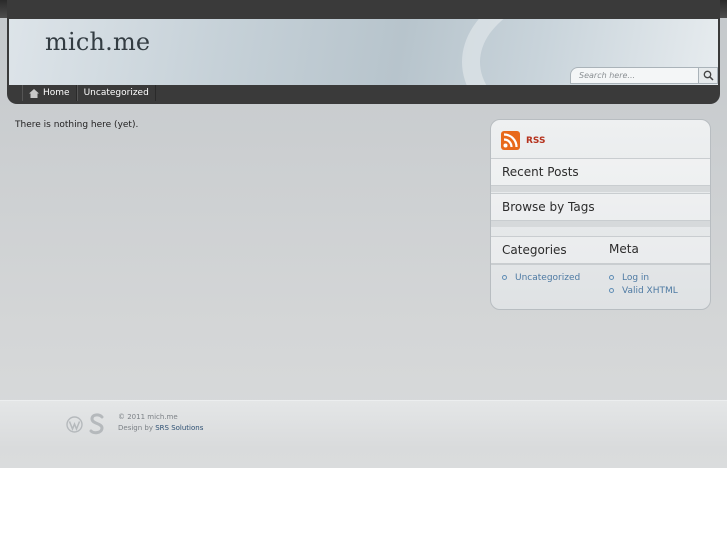 The width and height of the screenshot is (727, 545). Describe the element at coordinates (363, 434) in the screenshot. I see `site-footer: © 2011 mich.me Design by SRS Solutions` at that location.